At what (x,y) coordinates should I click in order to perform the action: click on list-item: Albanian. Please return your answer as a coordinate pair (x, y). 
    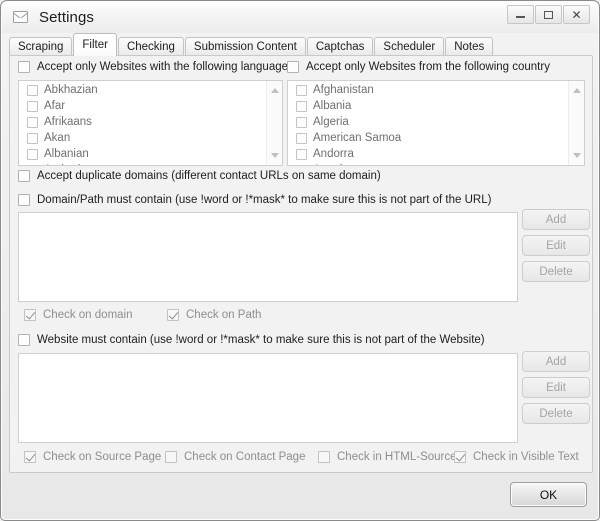
    Looking at the image, I should click on (144, 154).